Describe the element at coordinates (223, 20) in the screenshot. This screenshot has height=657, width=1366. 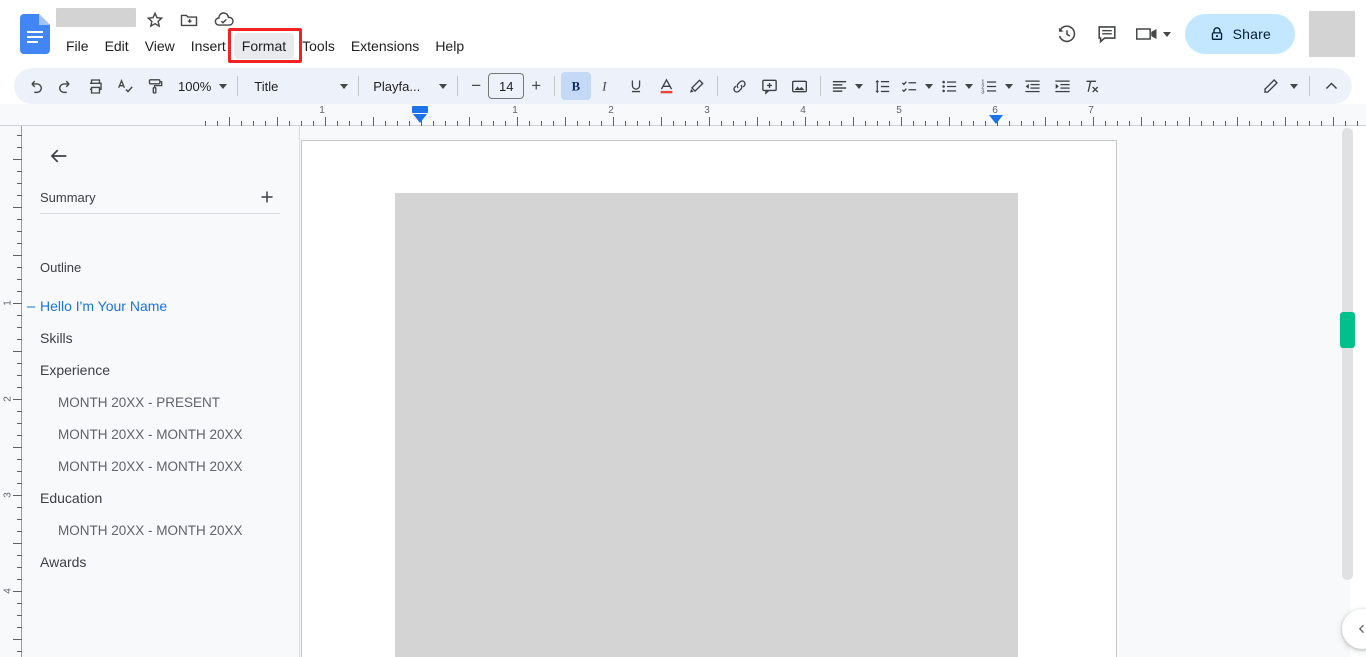
I see `cloud-saved-icon` at that location.